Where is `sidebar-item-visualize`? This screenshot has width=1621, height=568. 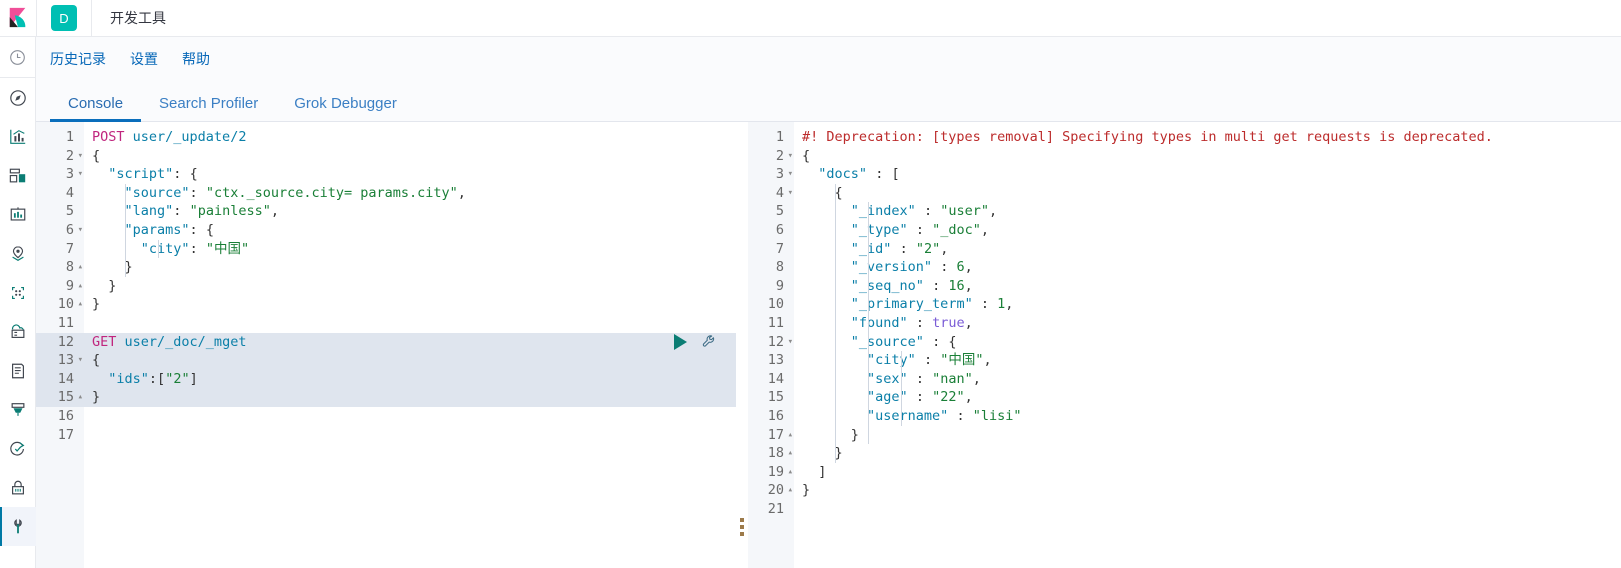 sidebar-item-visualize is located at coordinates (18, 136).